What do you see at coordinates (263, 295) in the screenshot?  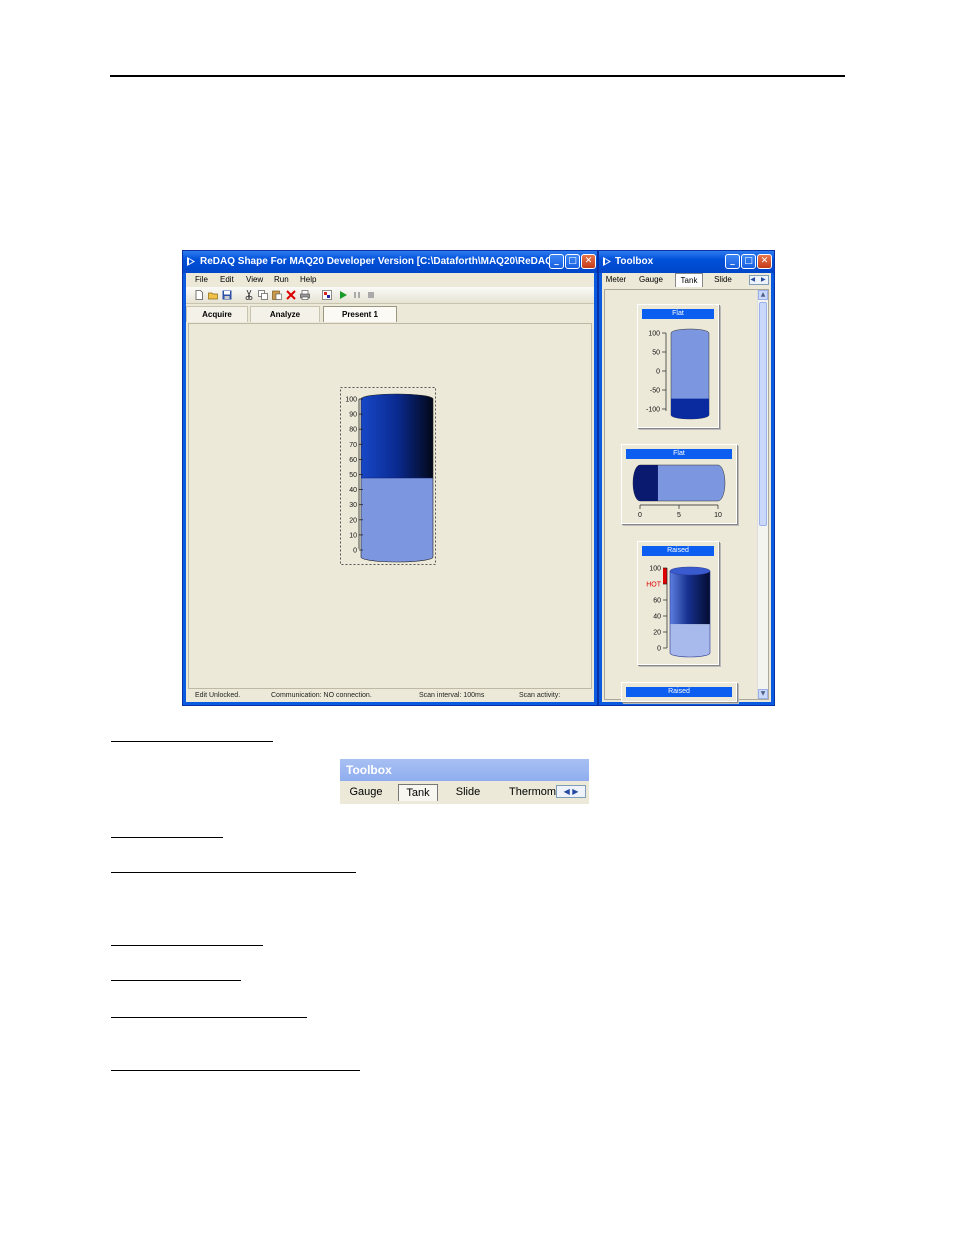 I see `copy-icon` at bounding box center [263, 295].